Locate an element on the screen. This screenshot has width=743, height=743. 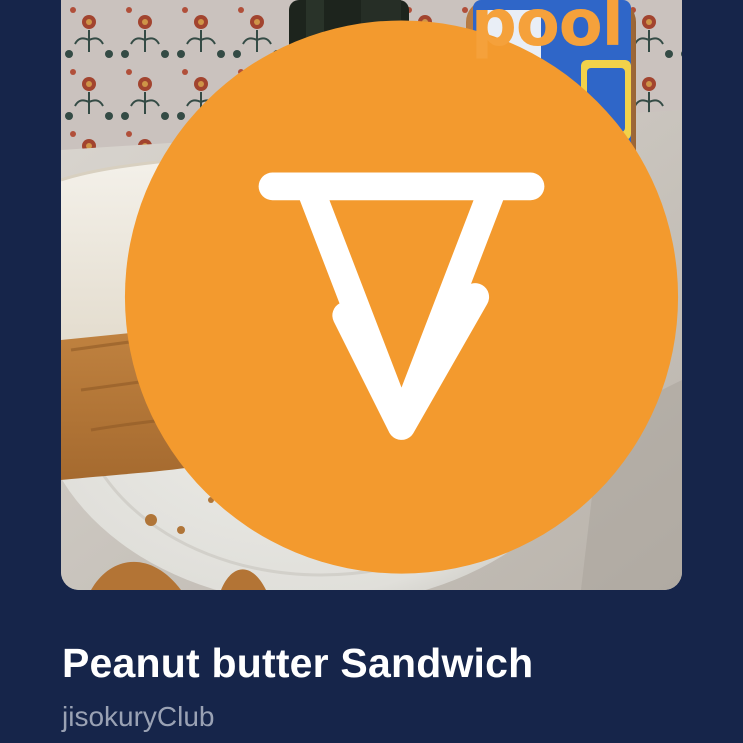
jar-label-text: pool is located at coordinates (547, 30).